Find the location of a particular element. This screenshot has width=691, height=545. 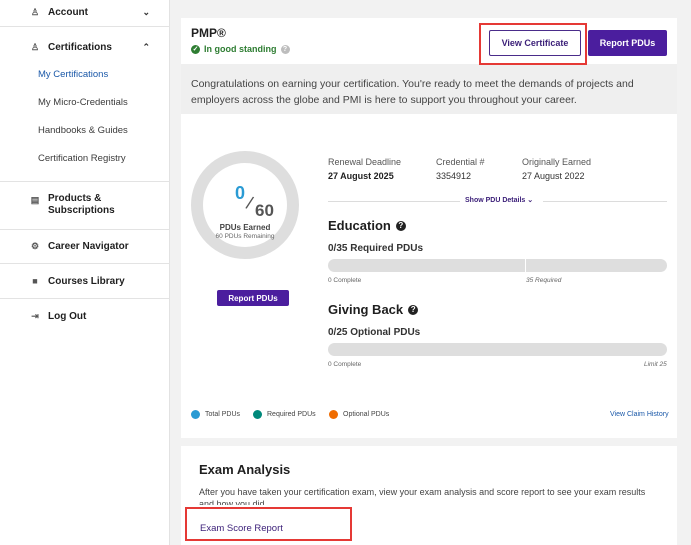

education-required-marker is located at coordinates (525, 265).